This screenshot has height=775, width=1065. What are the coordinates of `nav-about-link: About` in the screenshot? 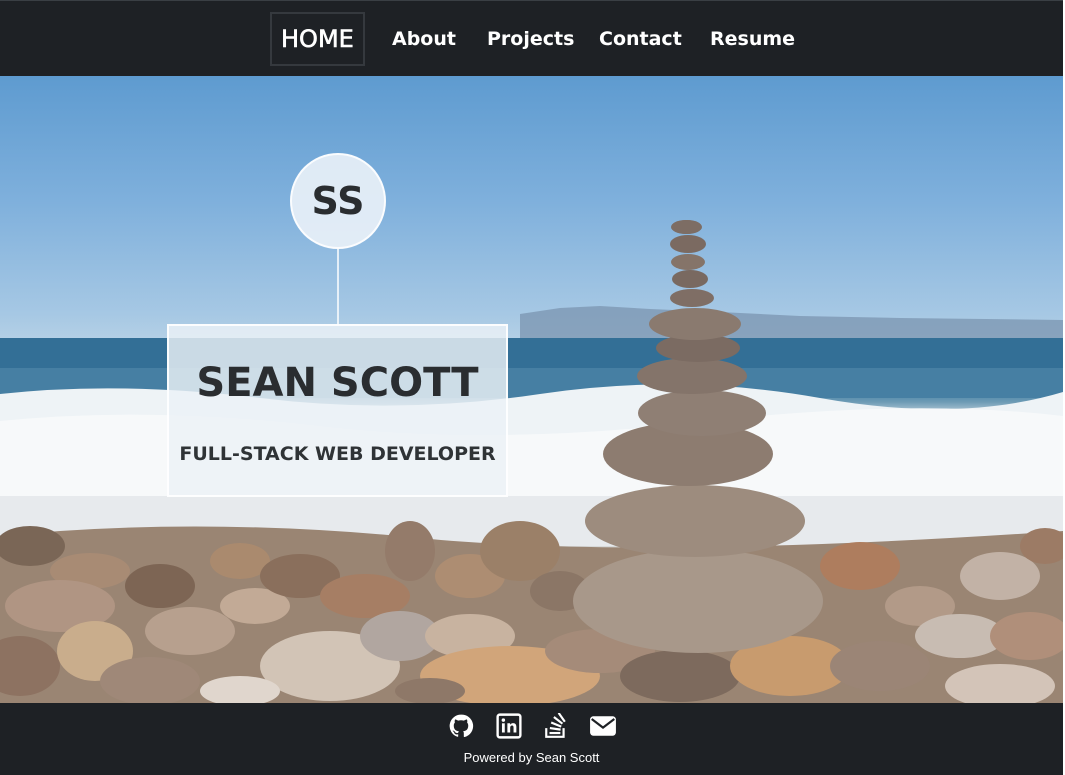 It's located at (424, 39).